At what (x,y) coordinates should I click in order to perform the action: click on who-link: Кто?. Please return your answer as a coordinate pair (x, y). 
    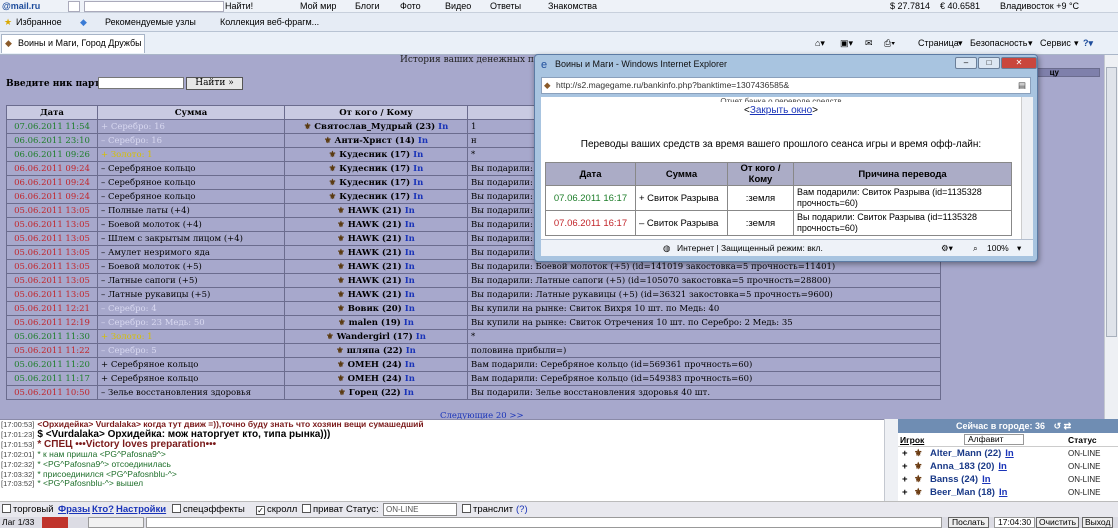
    Looking at the image, I should click on (103, 509).